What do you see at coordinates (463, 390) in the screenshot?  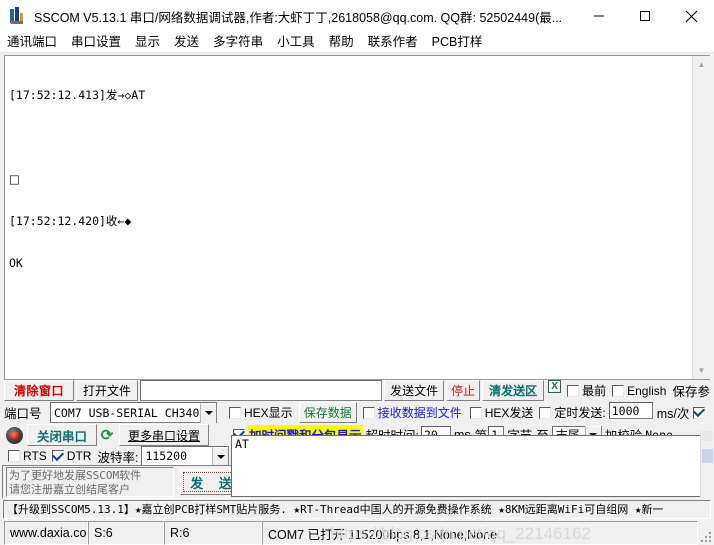 I see `stop-button: 停止` at bounding box center [463, 390].